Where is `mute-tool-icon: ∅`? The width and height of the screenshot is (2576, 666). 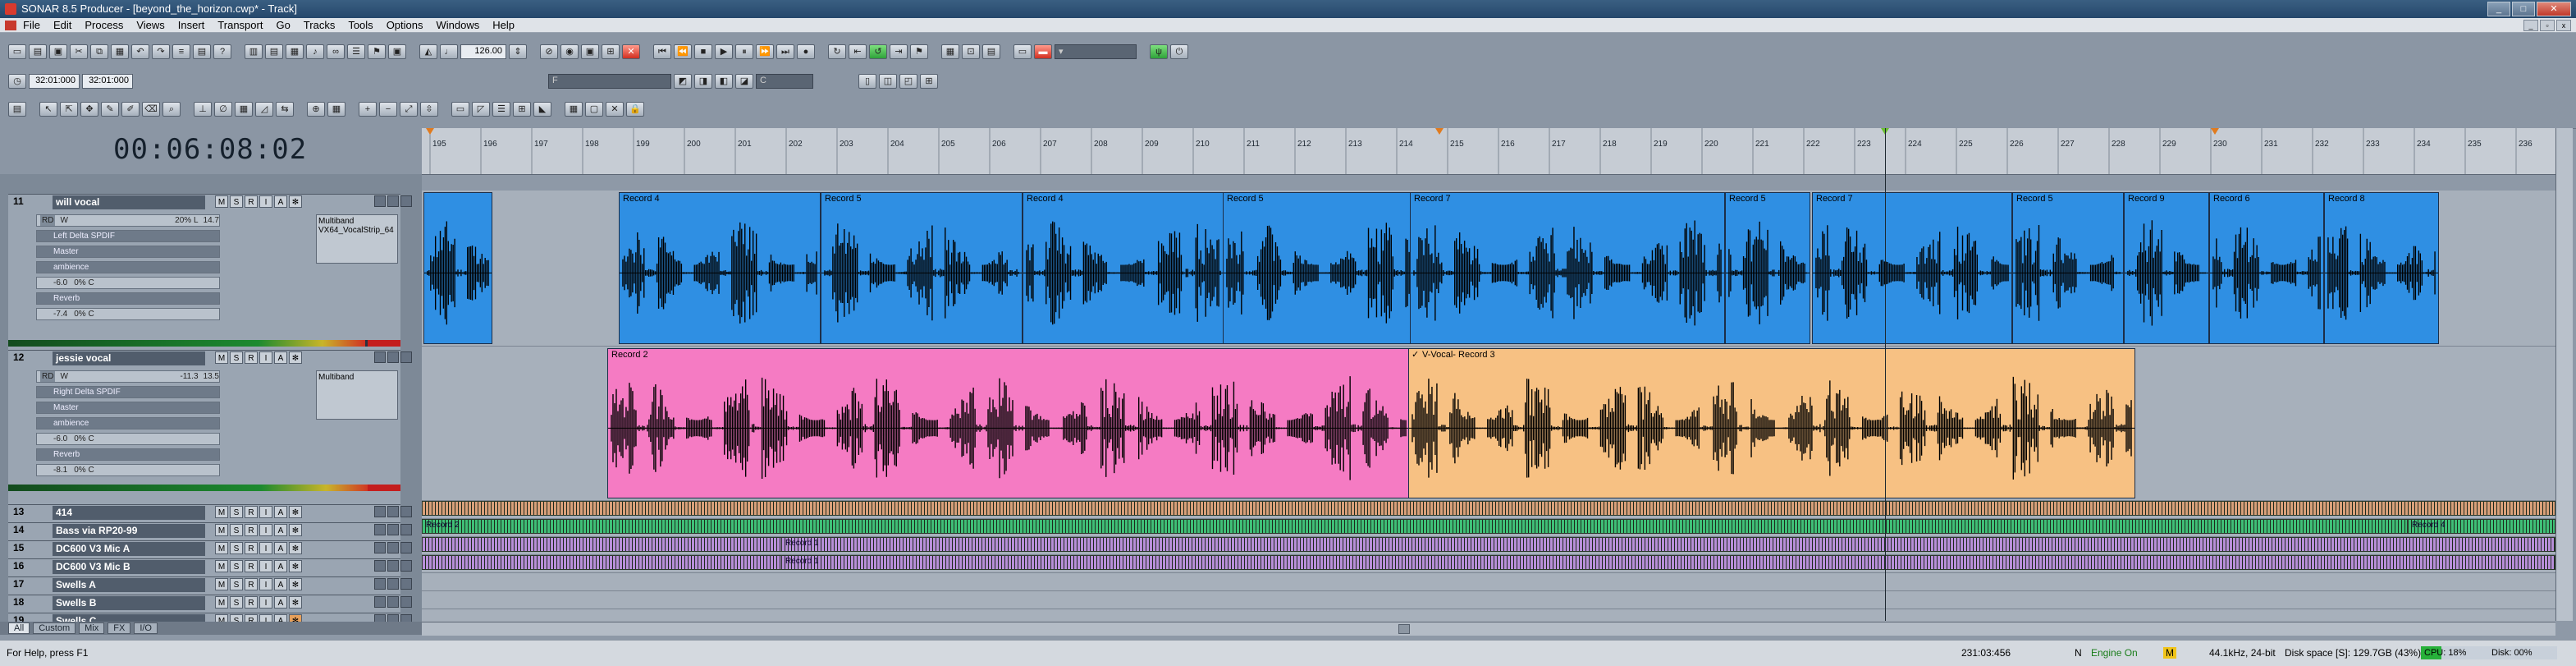
mute-tool-icon: ∅ is located at coordinates (223, 109).